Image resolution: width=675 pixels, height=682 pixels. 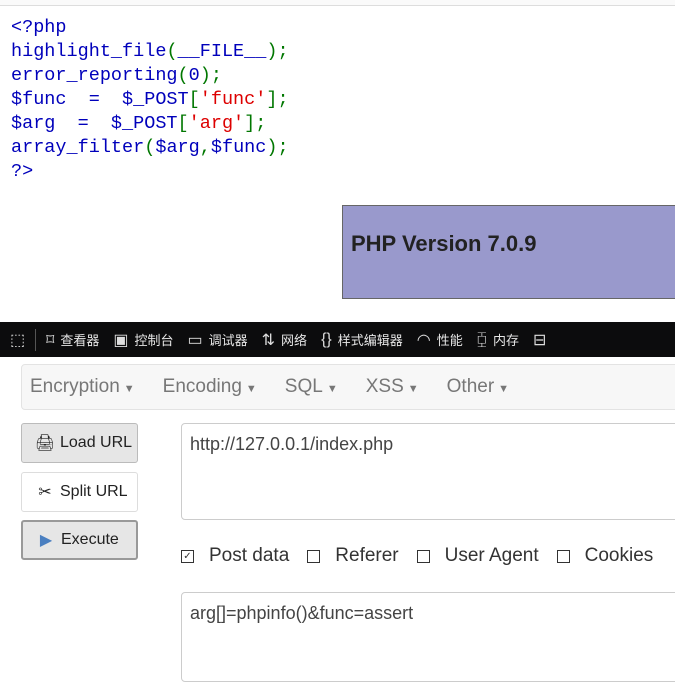 What do you see at coordinates (498, 339) in the screenshot?
I see `tab-memory: ⧮ 内存` at bounding box center [498, 339].